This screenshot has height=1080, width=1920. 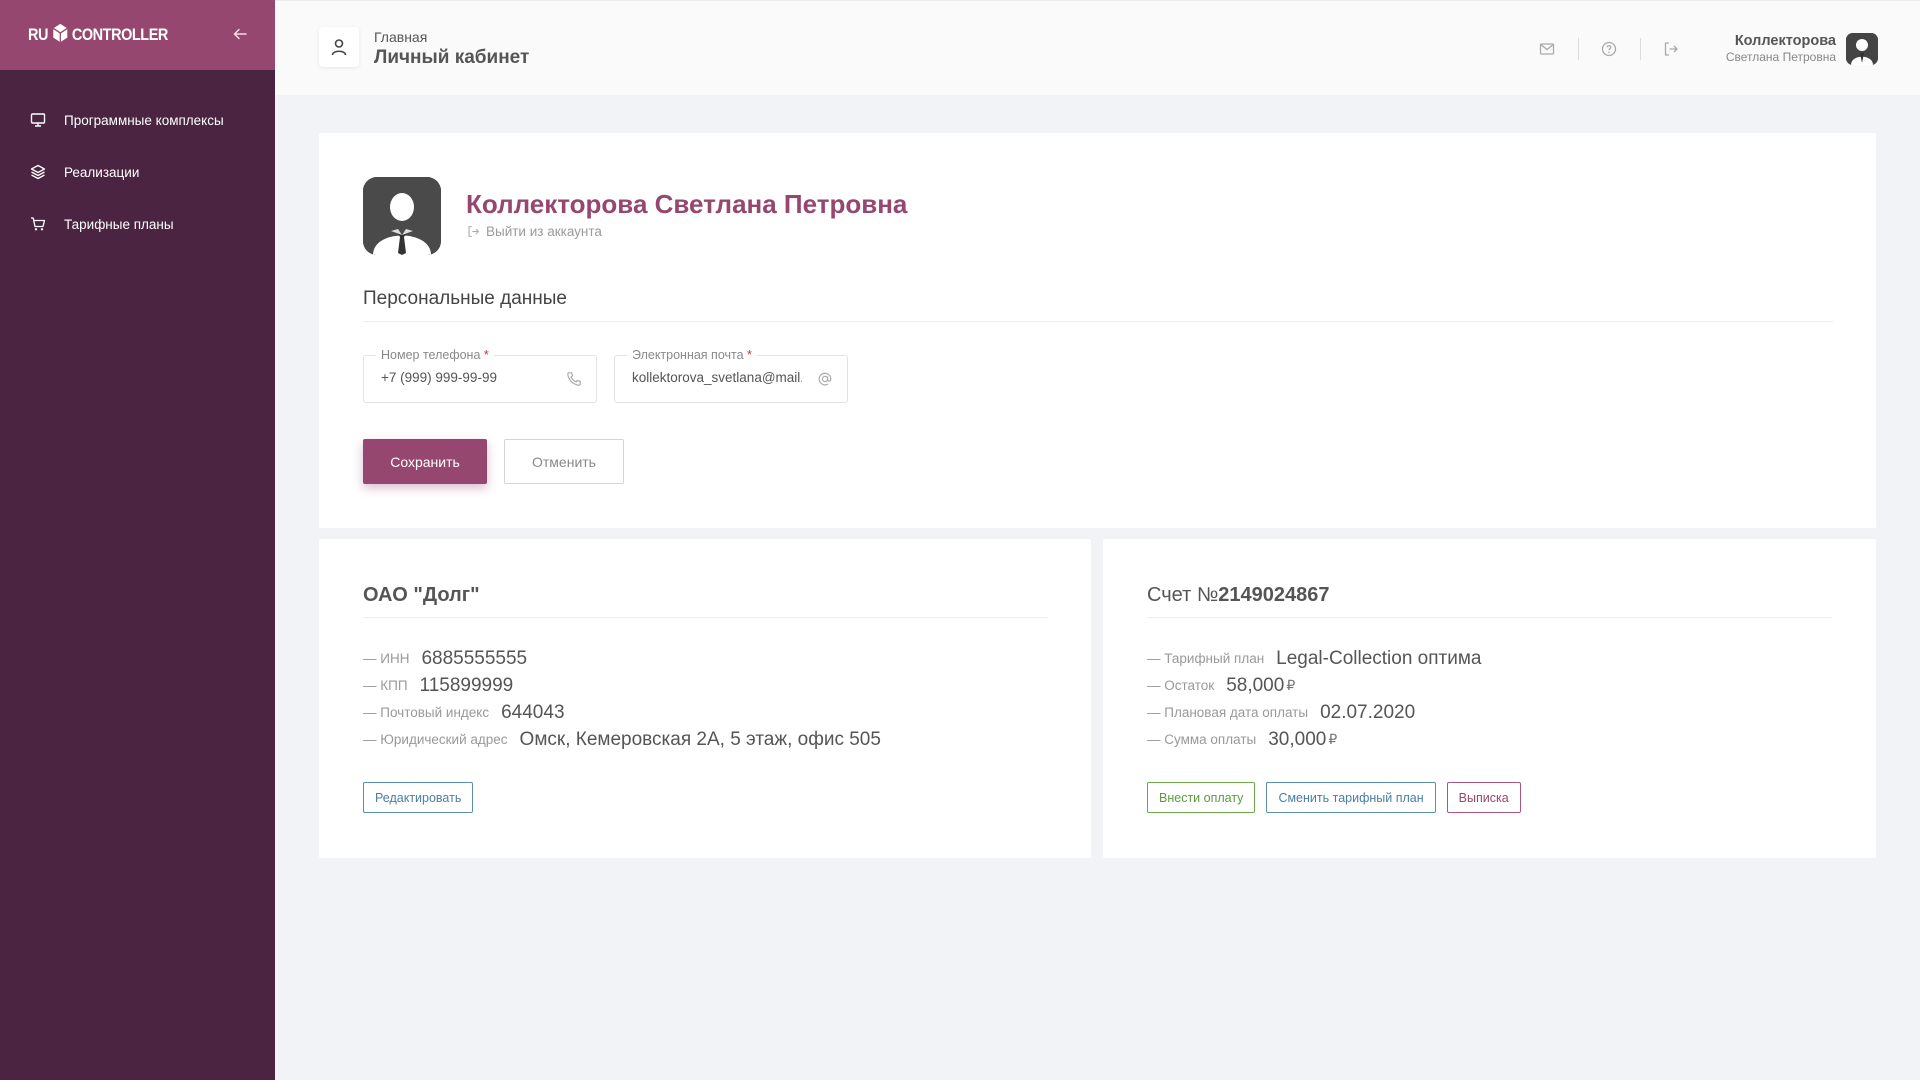 What do you see at coordinates (38, 172) in the screenshot?
I see `layers-icon` at bounding box center [38, 172].